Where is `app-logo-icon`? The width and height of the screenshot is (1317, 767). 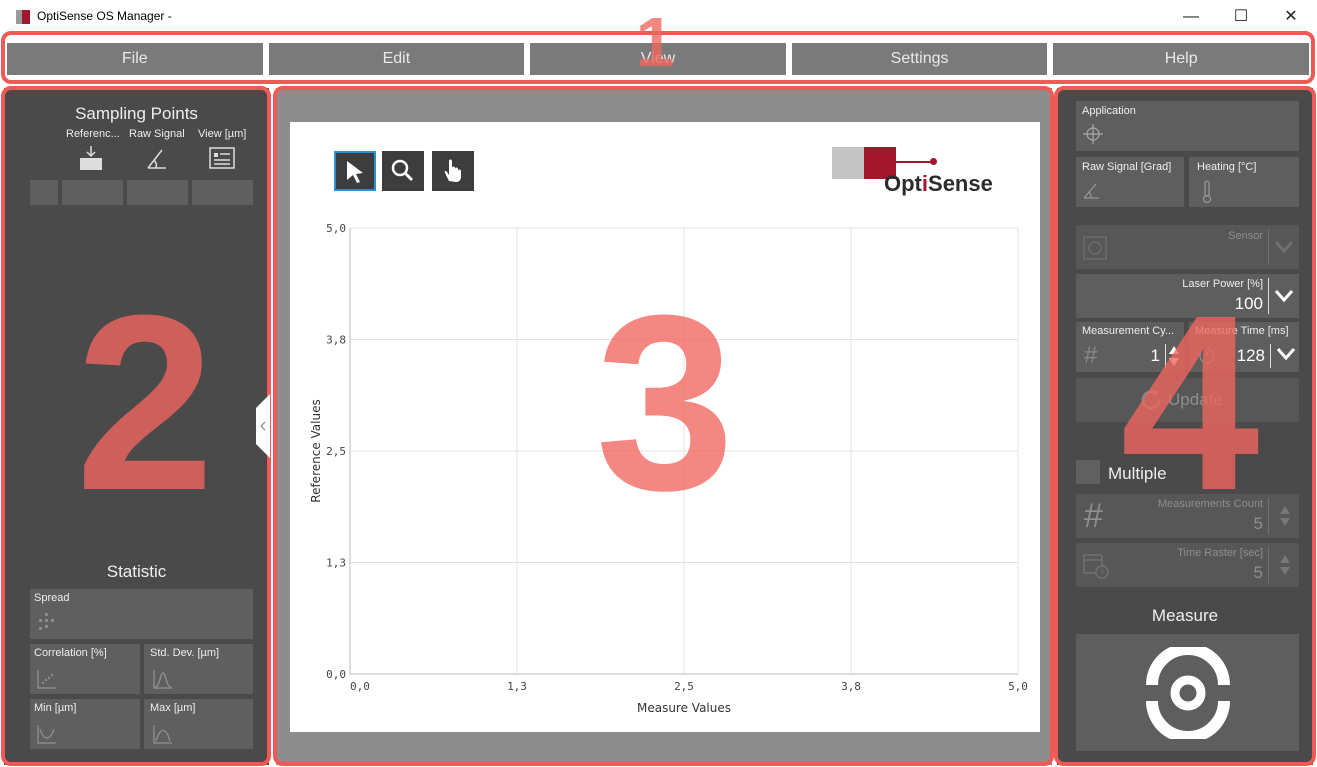 app-logo-icon is located at coordinates (23, 17).